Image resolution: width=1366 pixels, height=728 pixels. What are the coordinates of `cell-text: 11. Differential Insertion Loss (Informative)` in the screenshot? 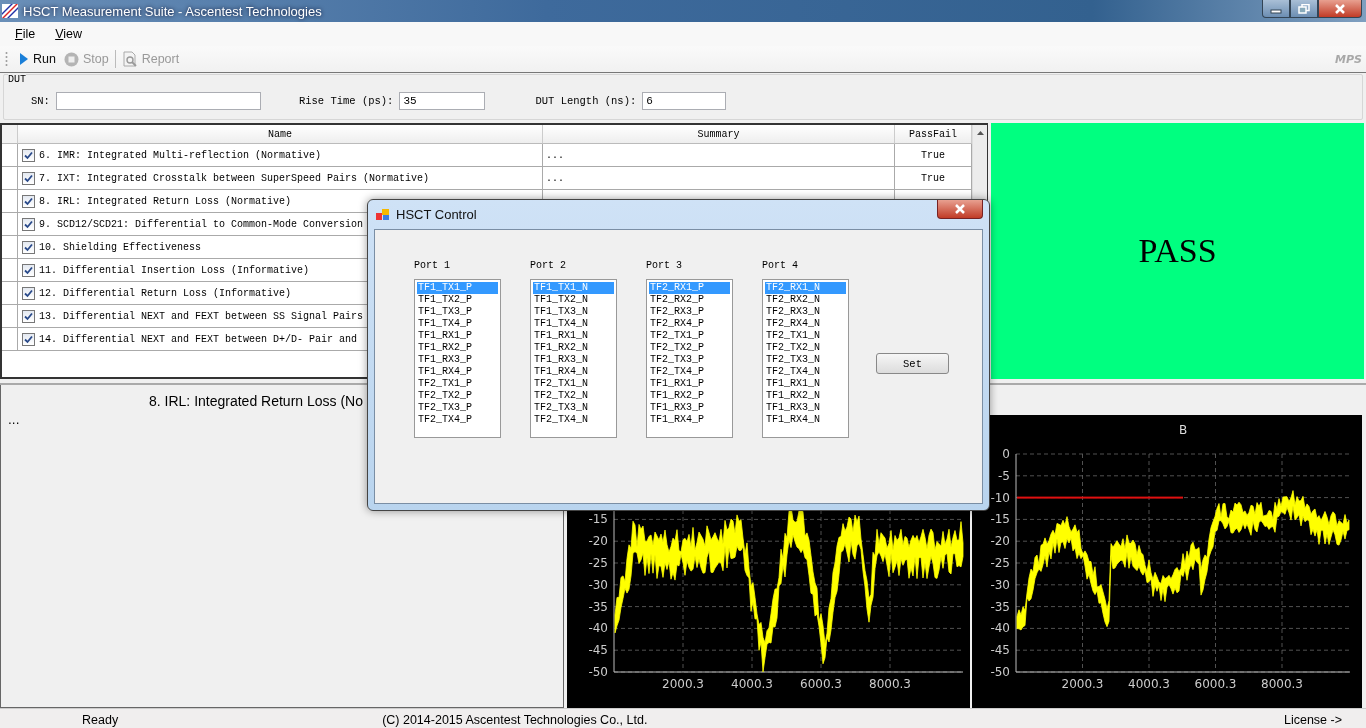 It's located at (174, 270).